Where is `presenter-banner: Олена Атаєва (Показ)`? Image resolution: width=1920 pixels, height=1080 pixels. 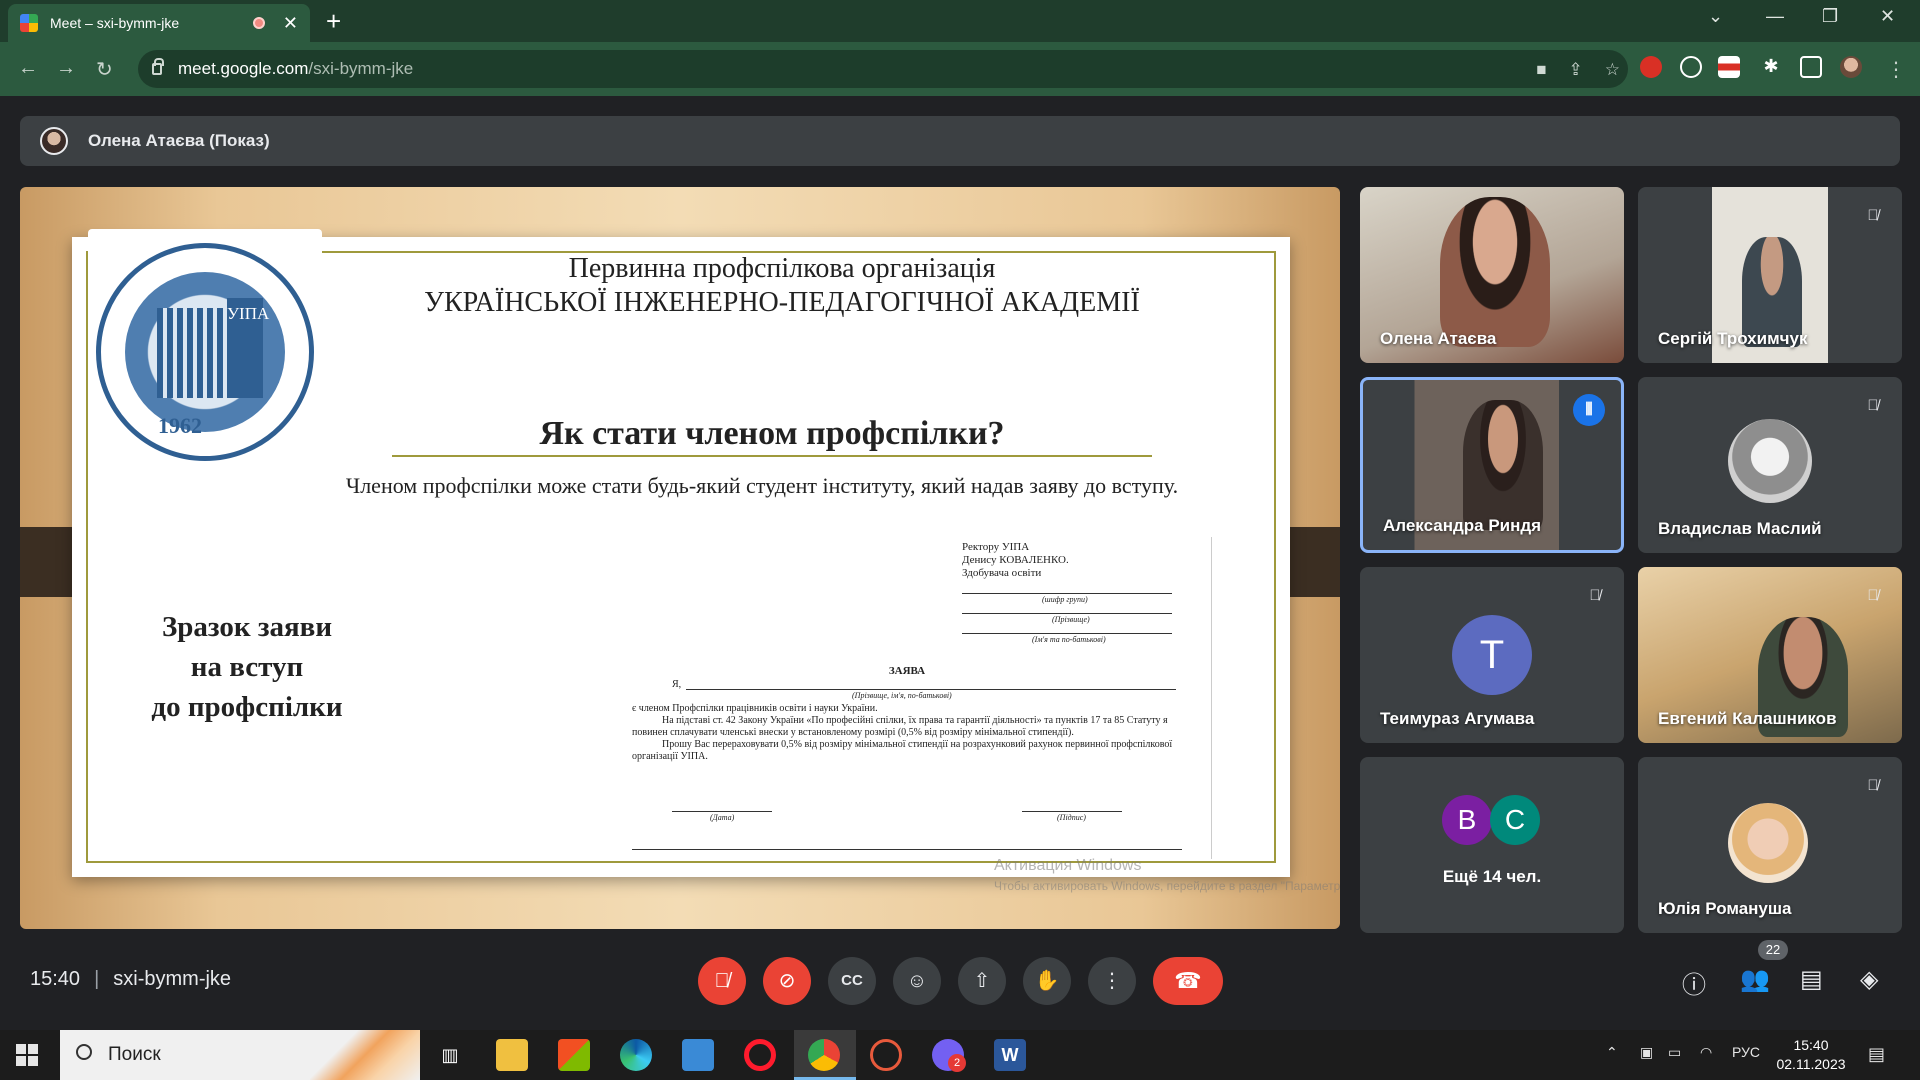 presenter-banner: Олена Атаєва (Показ) is located at coordinates (960, 141).